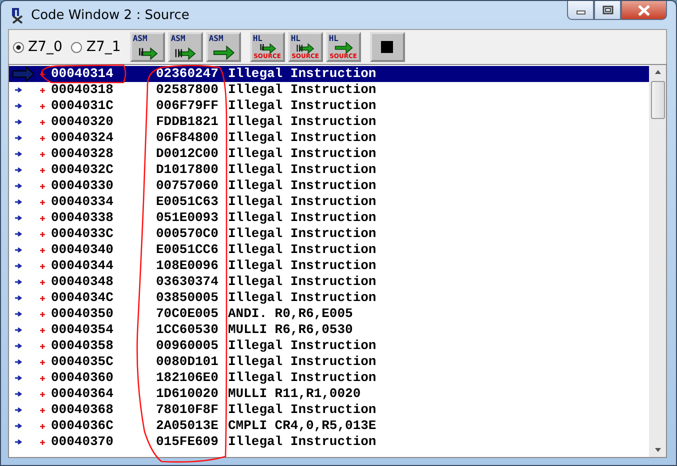  I want to click on opcode-text: 2A05013E, so click(188, 426).